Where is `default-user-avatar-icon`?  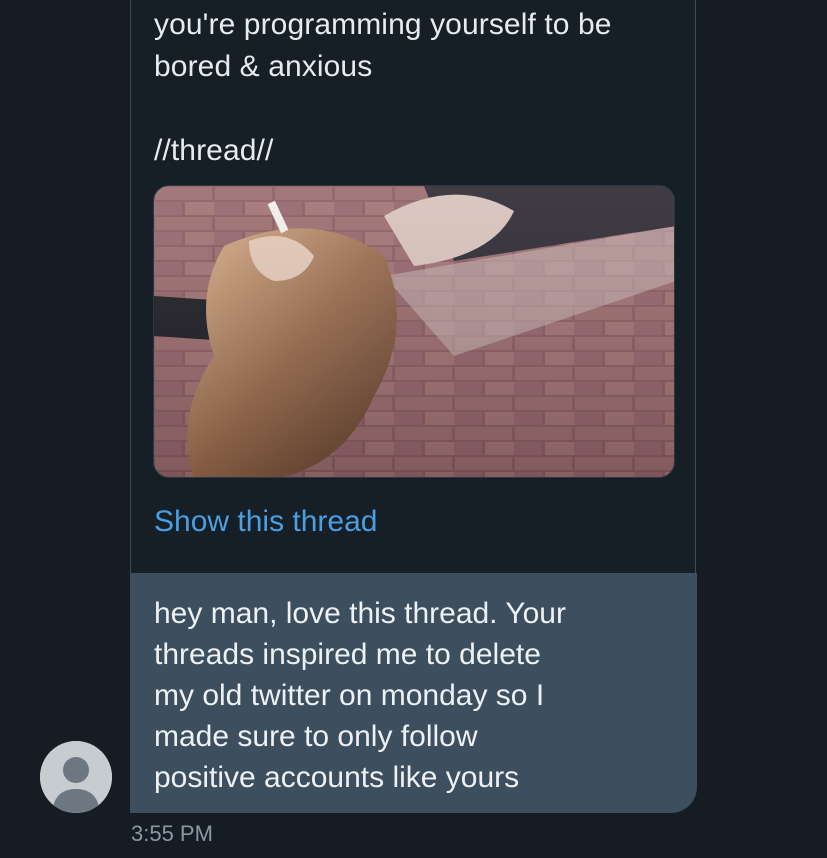 default-user-avatar-icon is located at coordinates (76, 777).